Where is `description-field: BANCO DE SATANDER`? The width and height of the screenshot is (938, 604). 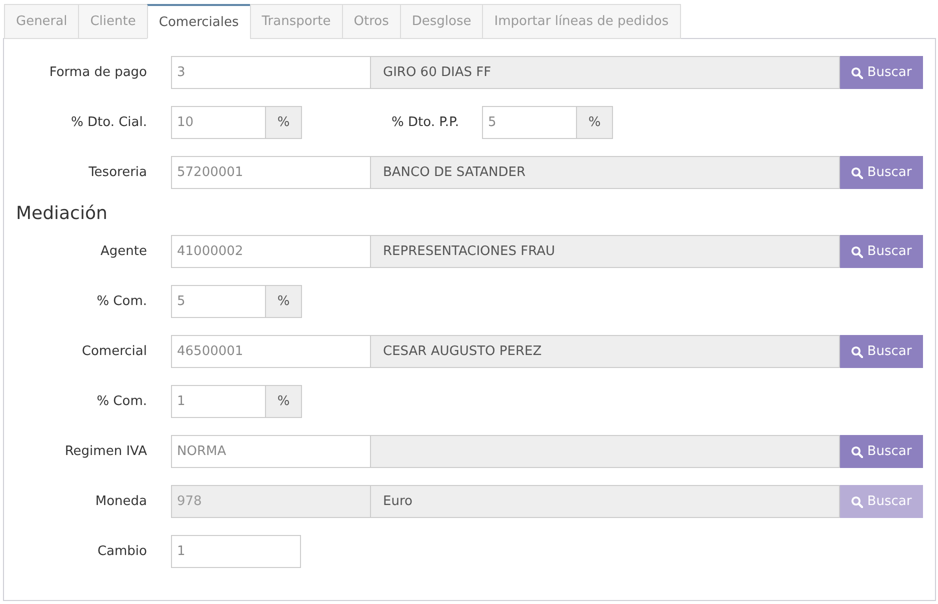
description-field: BANCO DE SATANDER is located at coordinates (605, 172).